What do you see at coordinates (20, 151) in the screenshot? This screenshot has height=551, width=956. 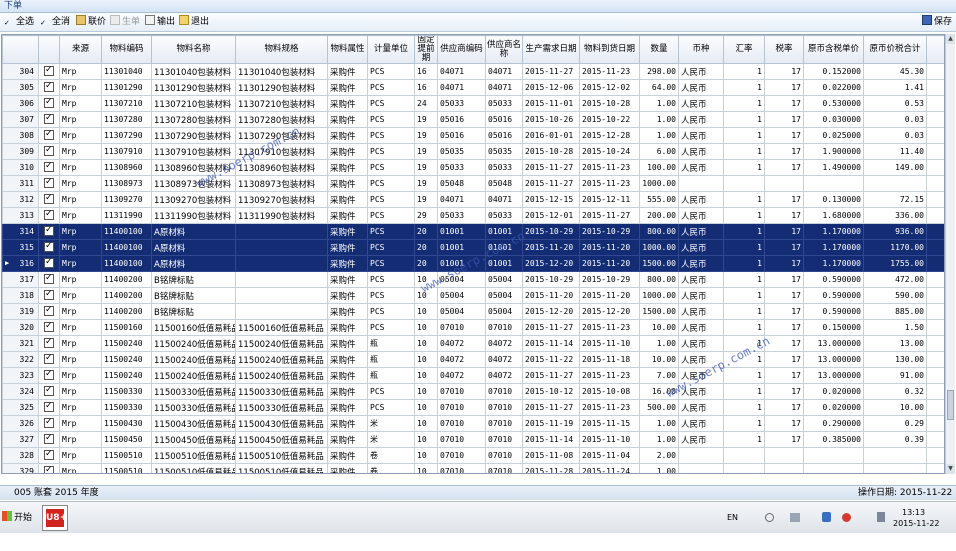 I see `row-number: 309` at bounding box center [20, 151].